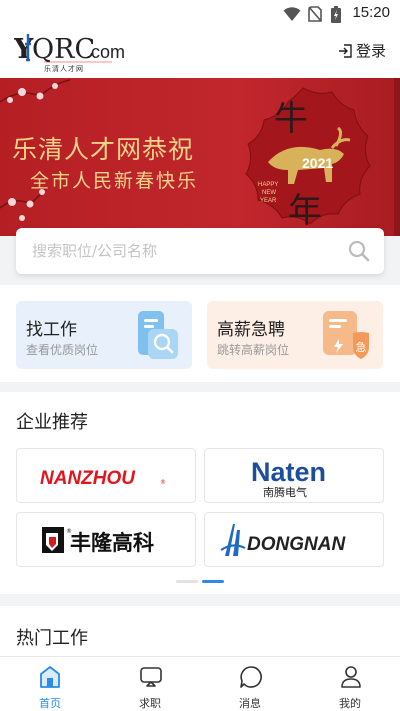 This screenshot has width=400, height=711. I want to click on job-search-icon, so click(158, 335).